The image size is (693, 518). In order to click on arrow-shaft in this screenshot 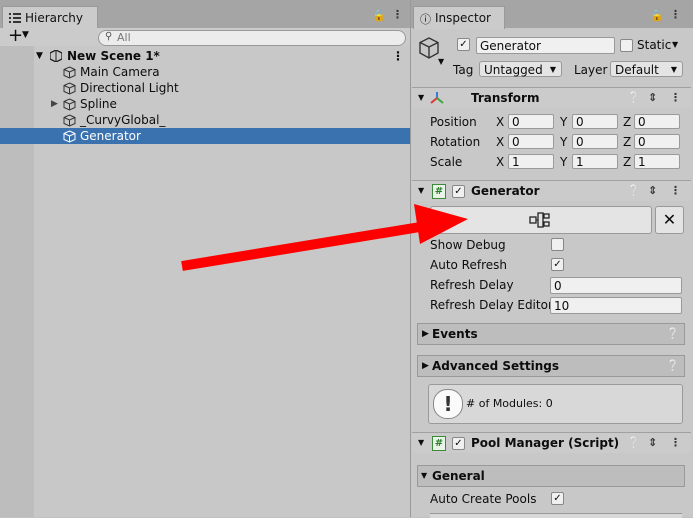, I will do `click(301, 246)`.